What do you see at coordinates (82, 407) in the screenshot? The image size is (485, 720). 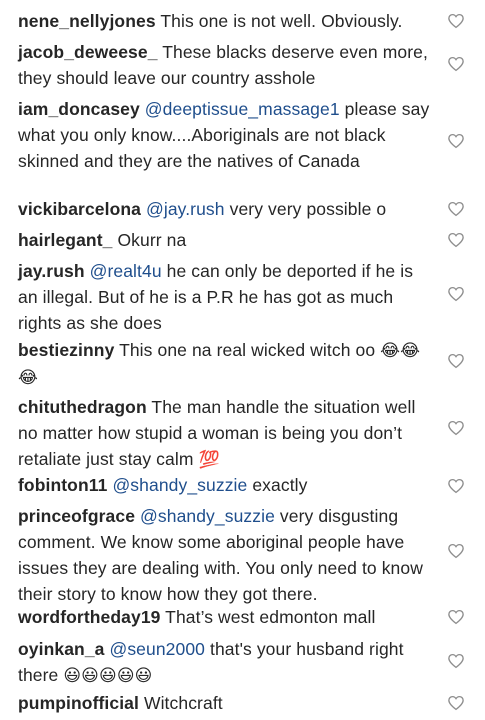 I see `comment-username: chituthedragon` at bounding box center [82, 407].